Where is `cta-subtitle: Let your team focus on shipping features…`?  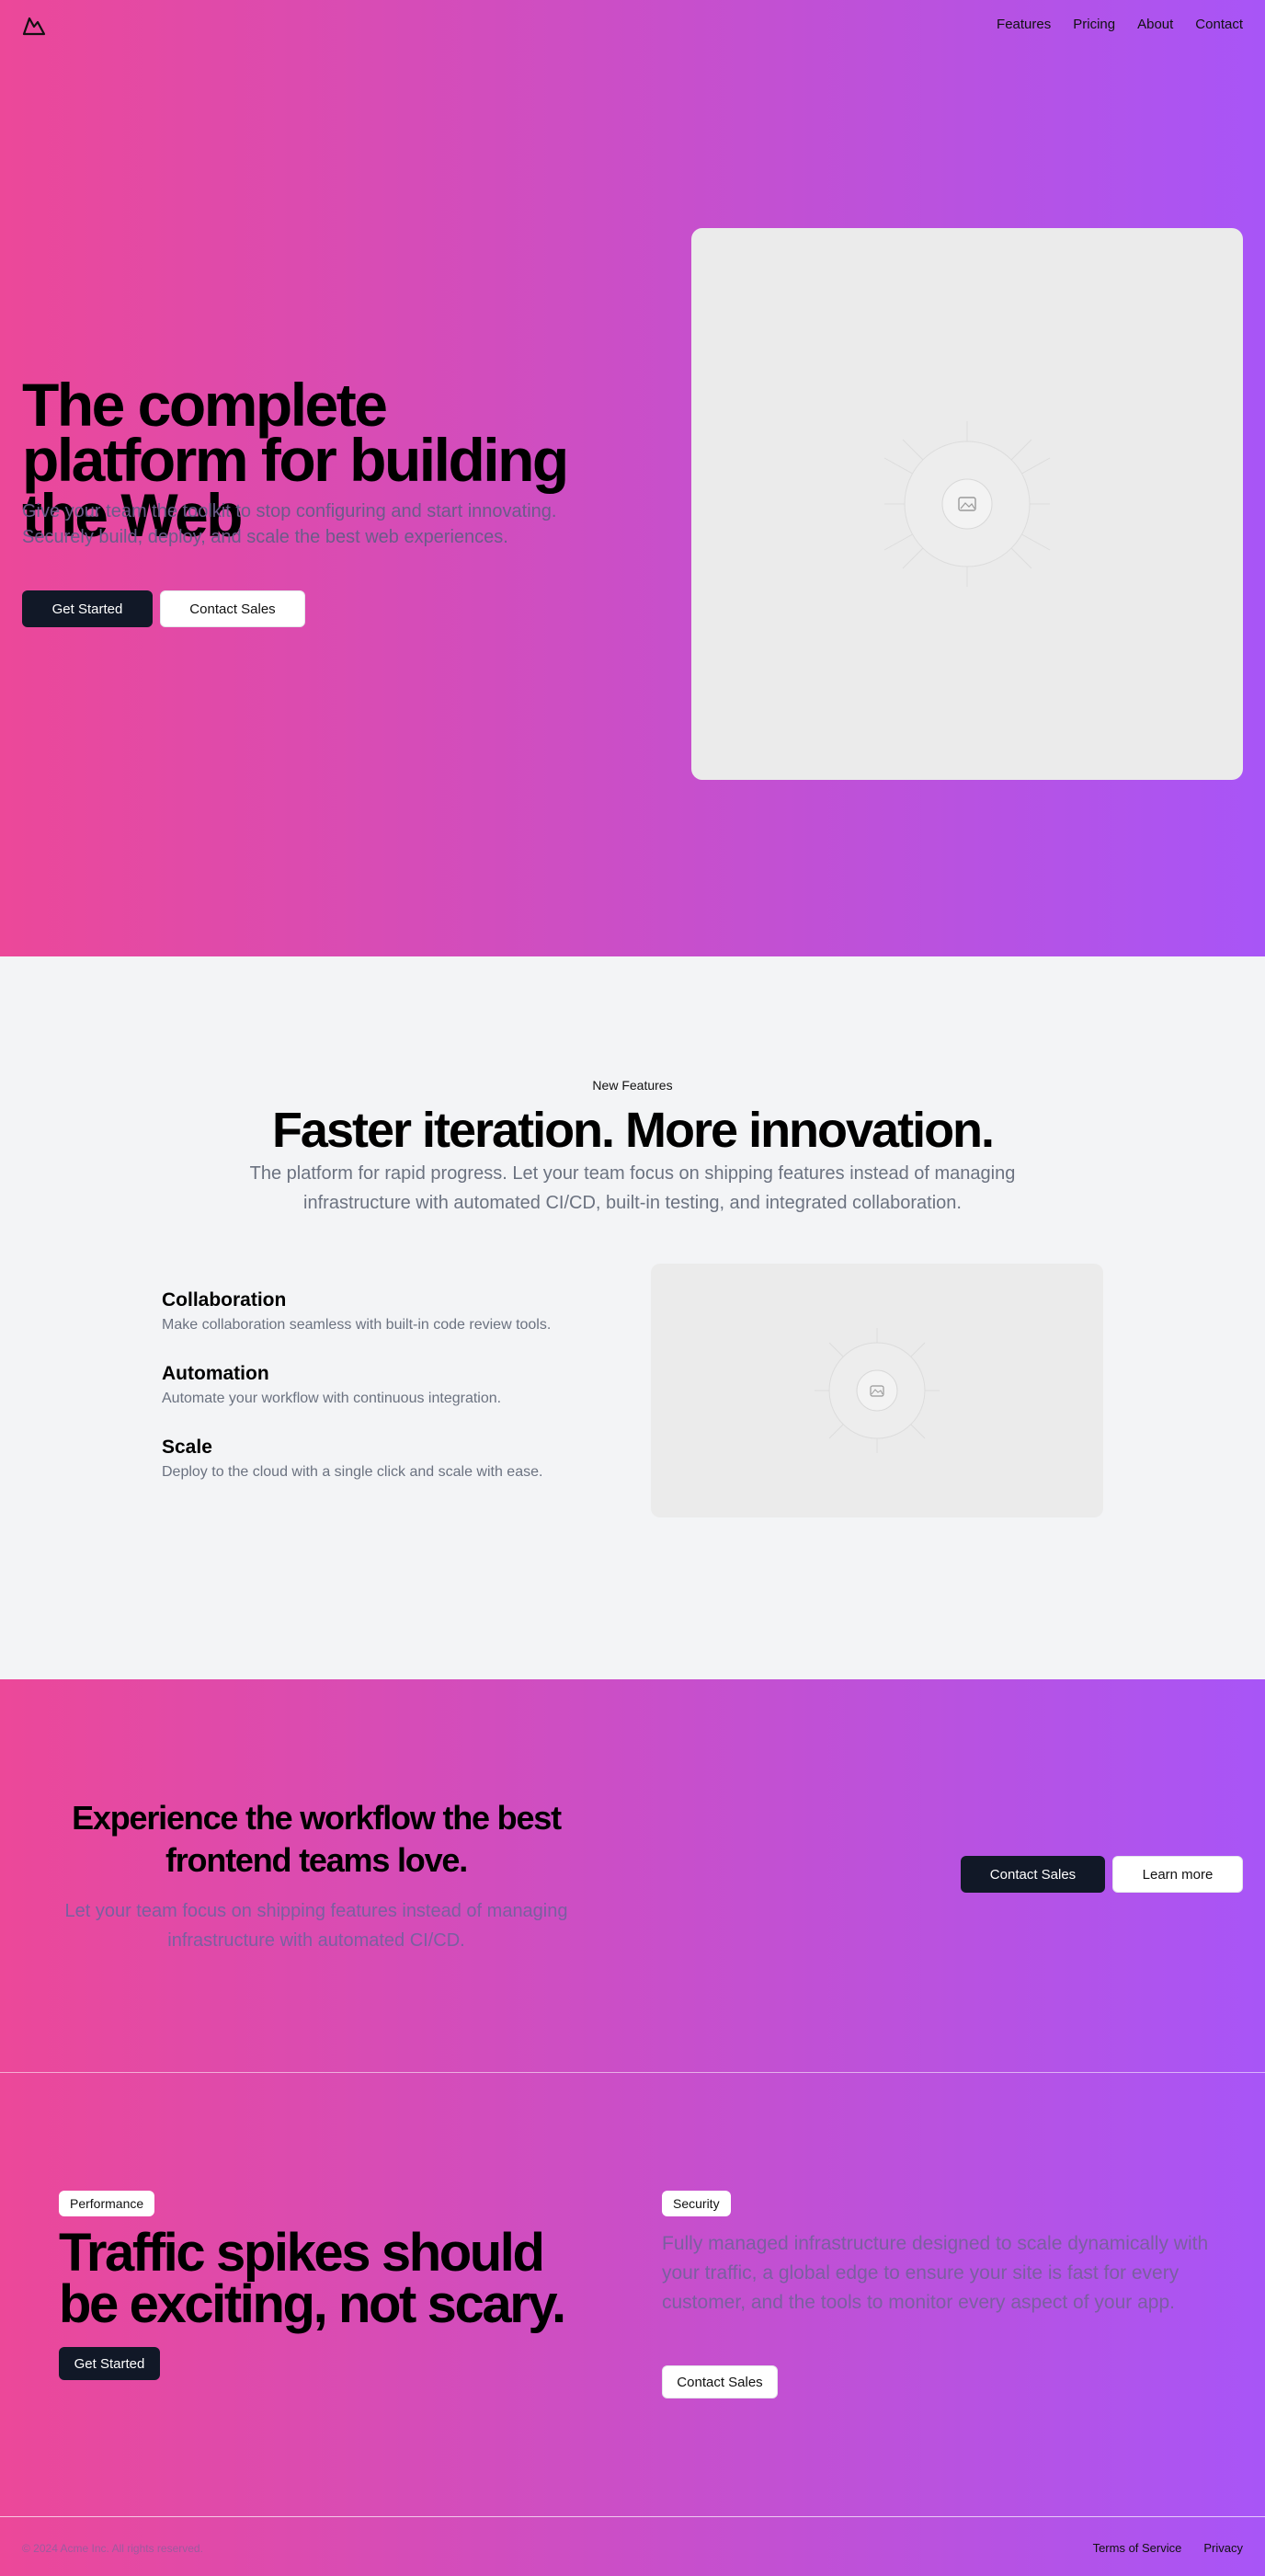
cta-subtitle: Let your team focus on shipping features… is located at coordinates (316, 1926).